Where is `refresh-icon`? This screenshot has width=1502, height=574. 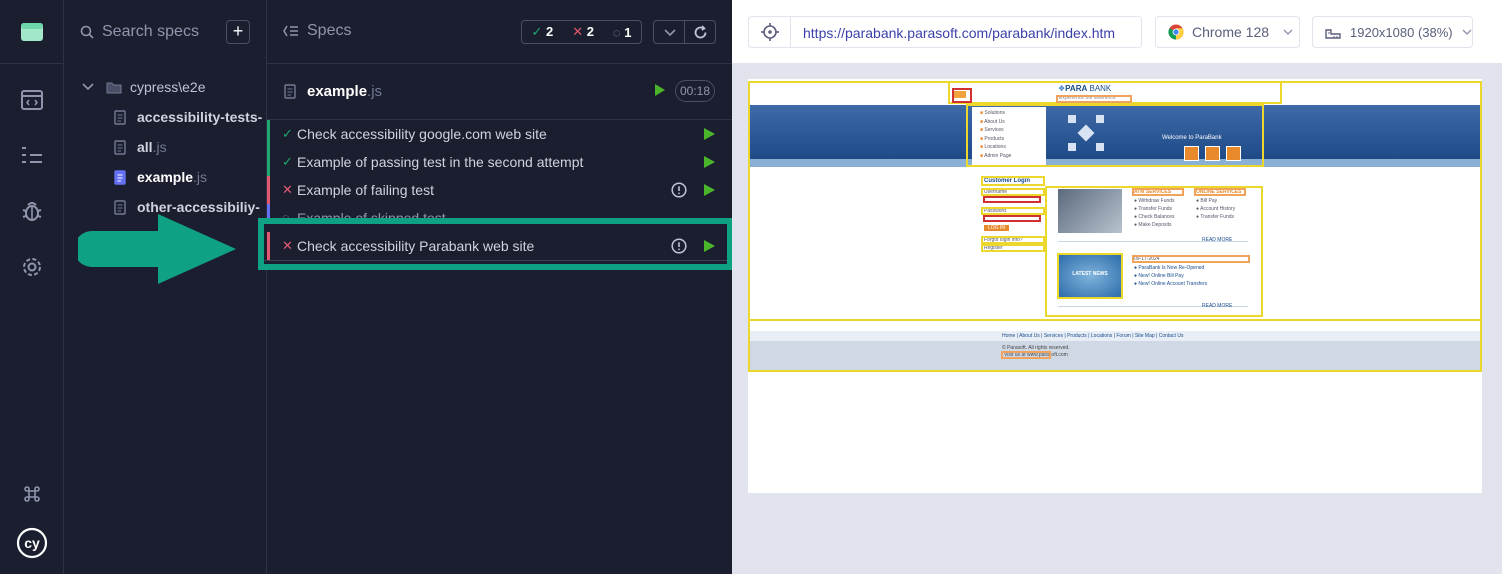 refresh-icon is located at coordinates (700, 32).